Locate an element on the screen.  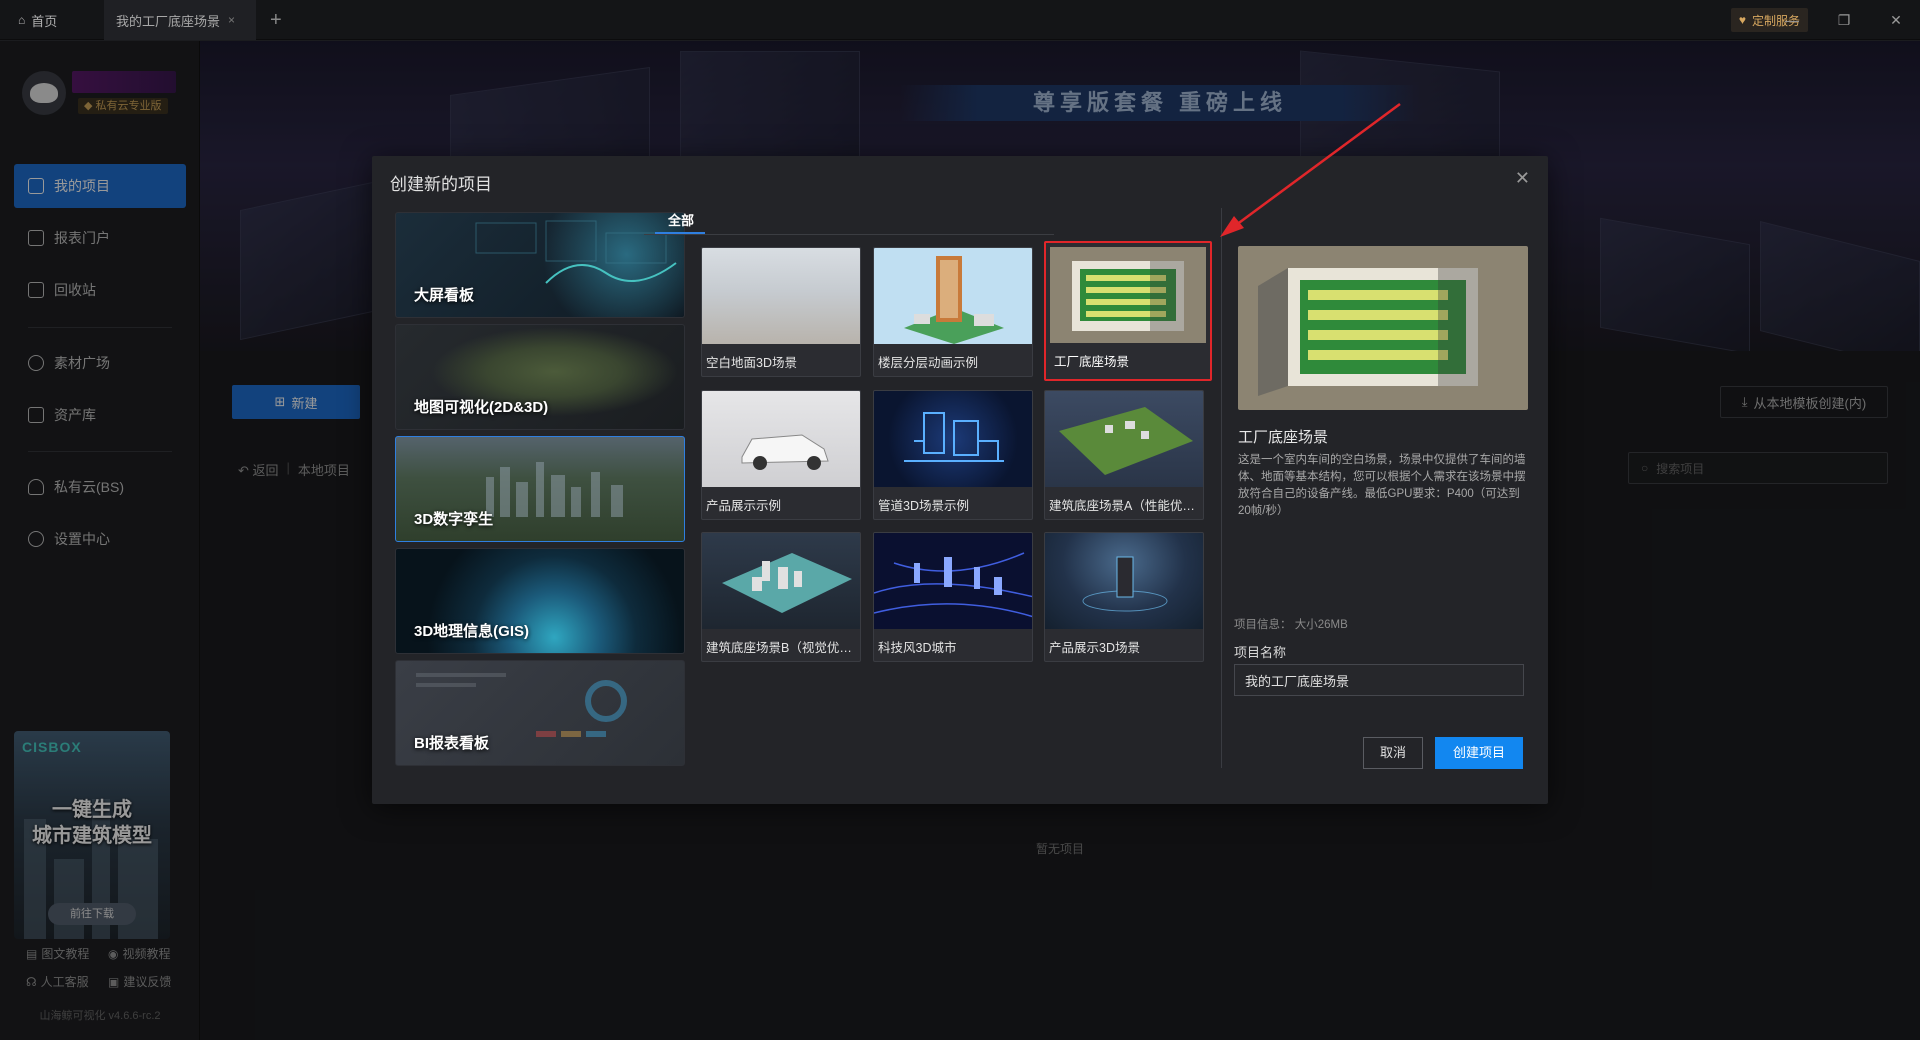
template-card-tech-city: 科技风3D城市 is located at coordinates (953, 597).